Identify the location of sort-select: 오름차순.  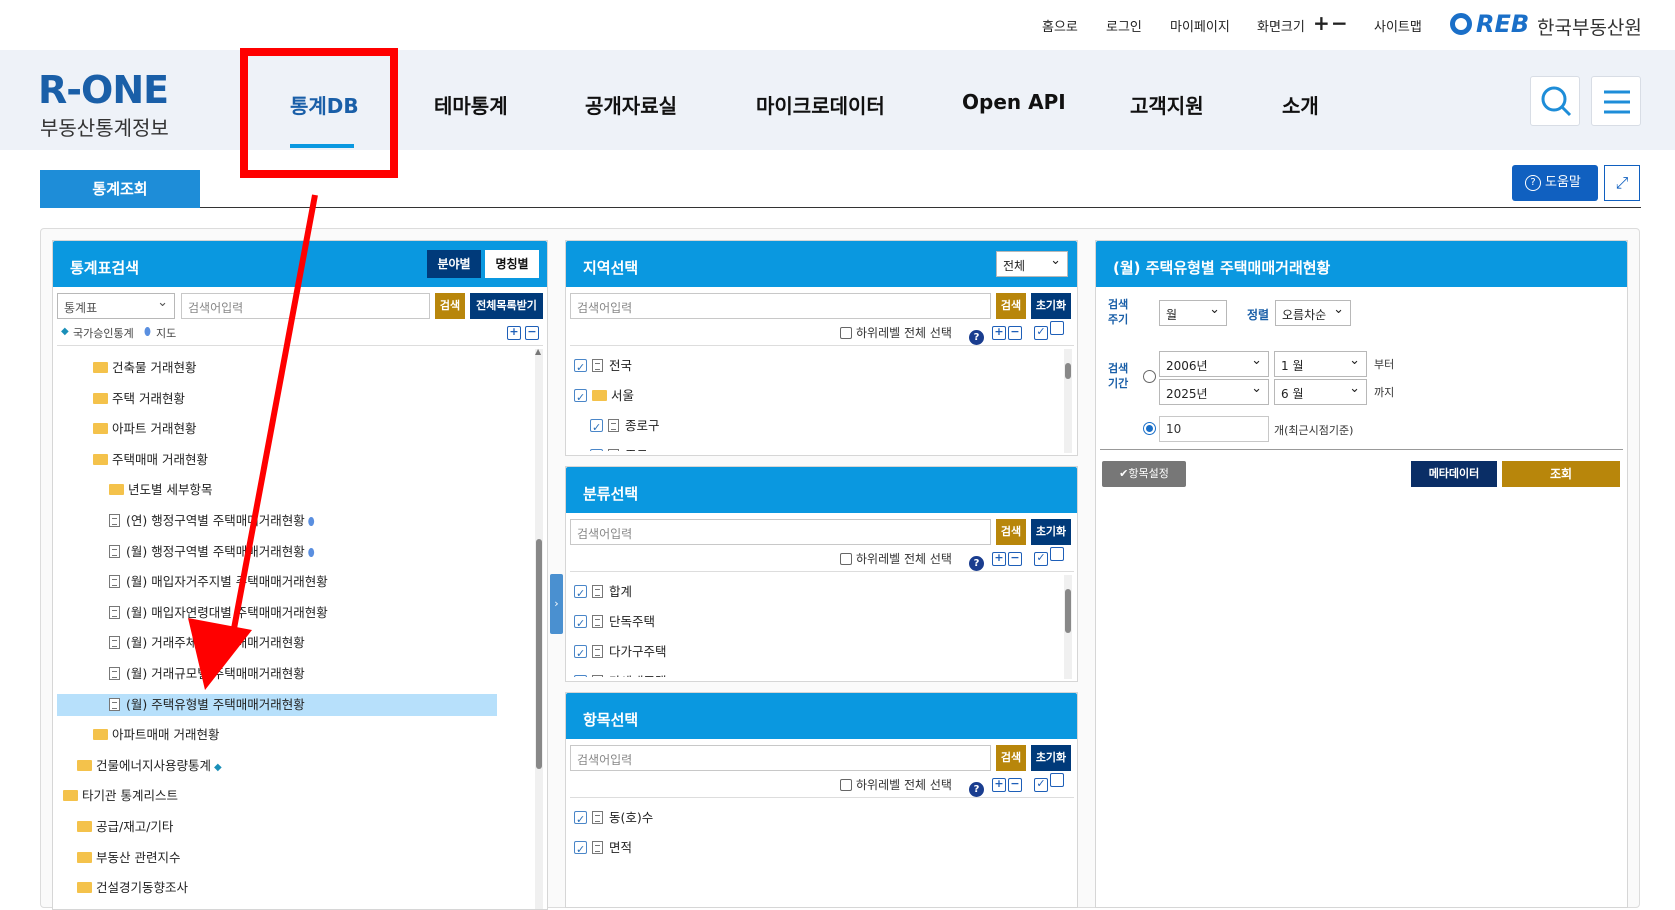
(1313, 313).